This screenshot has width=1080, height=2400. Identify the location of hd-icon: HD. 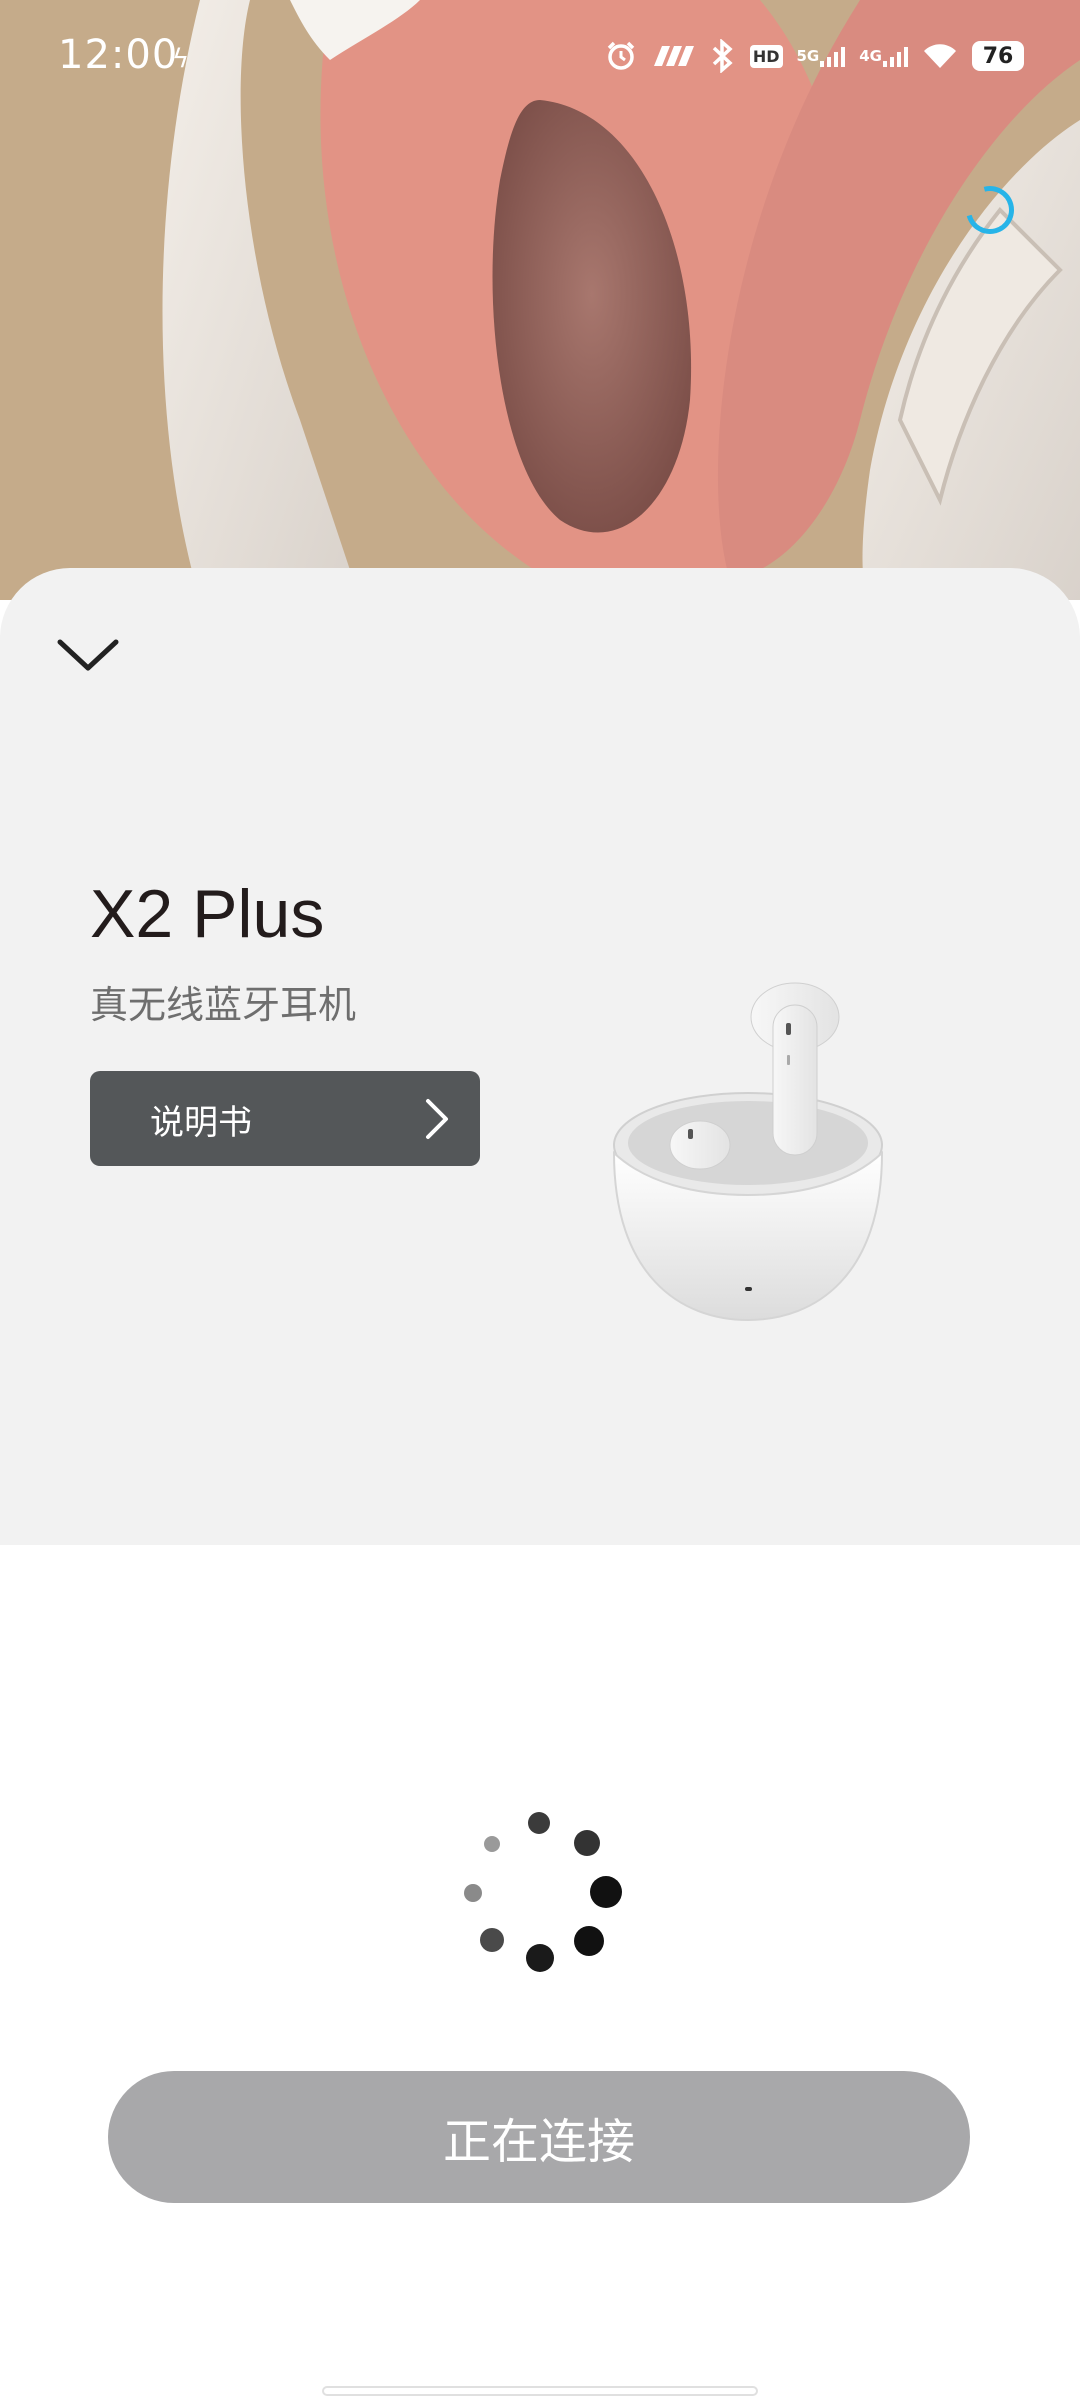
(766, 56).